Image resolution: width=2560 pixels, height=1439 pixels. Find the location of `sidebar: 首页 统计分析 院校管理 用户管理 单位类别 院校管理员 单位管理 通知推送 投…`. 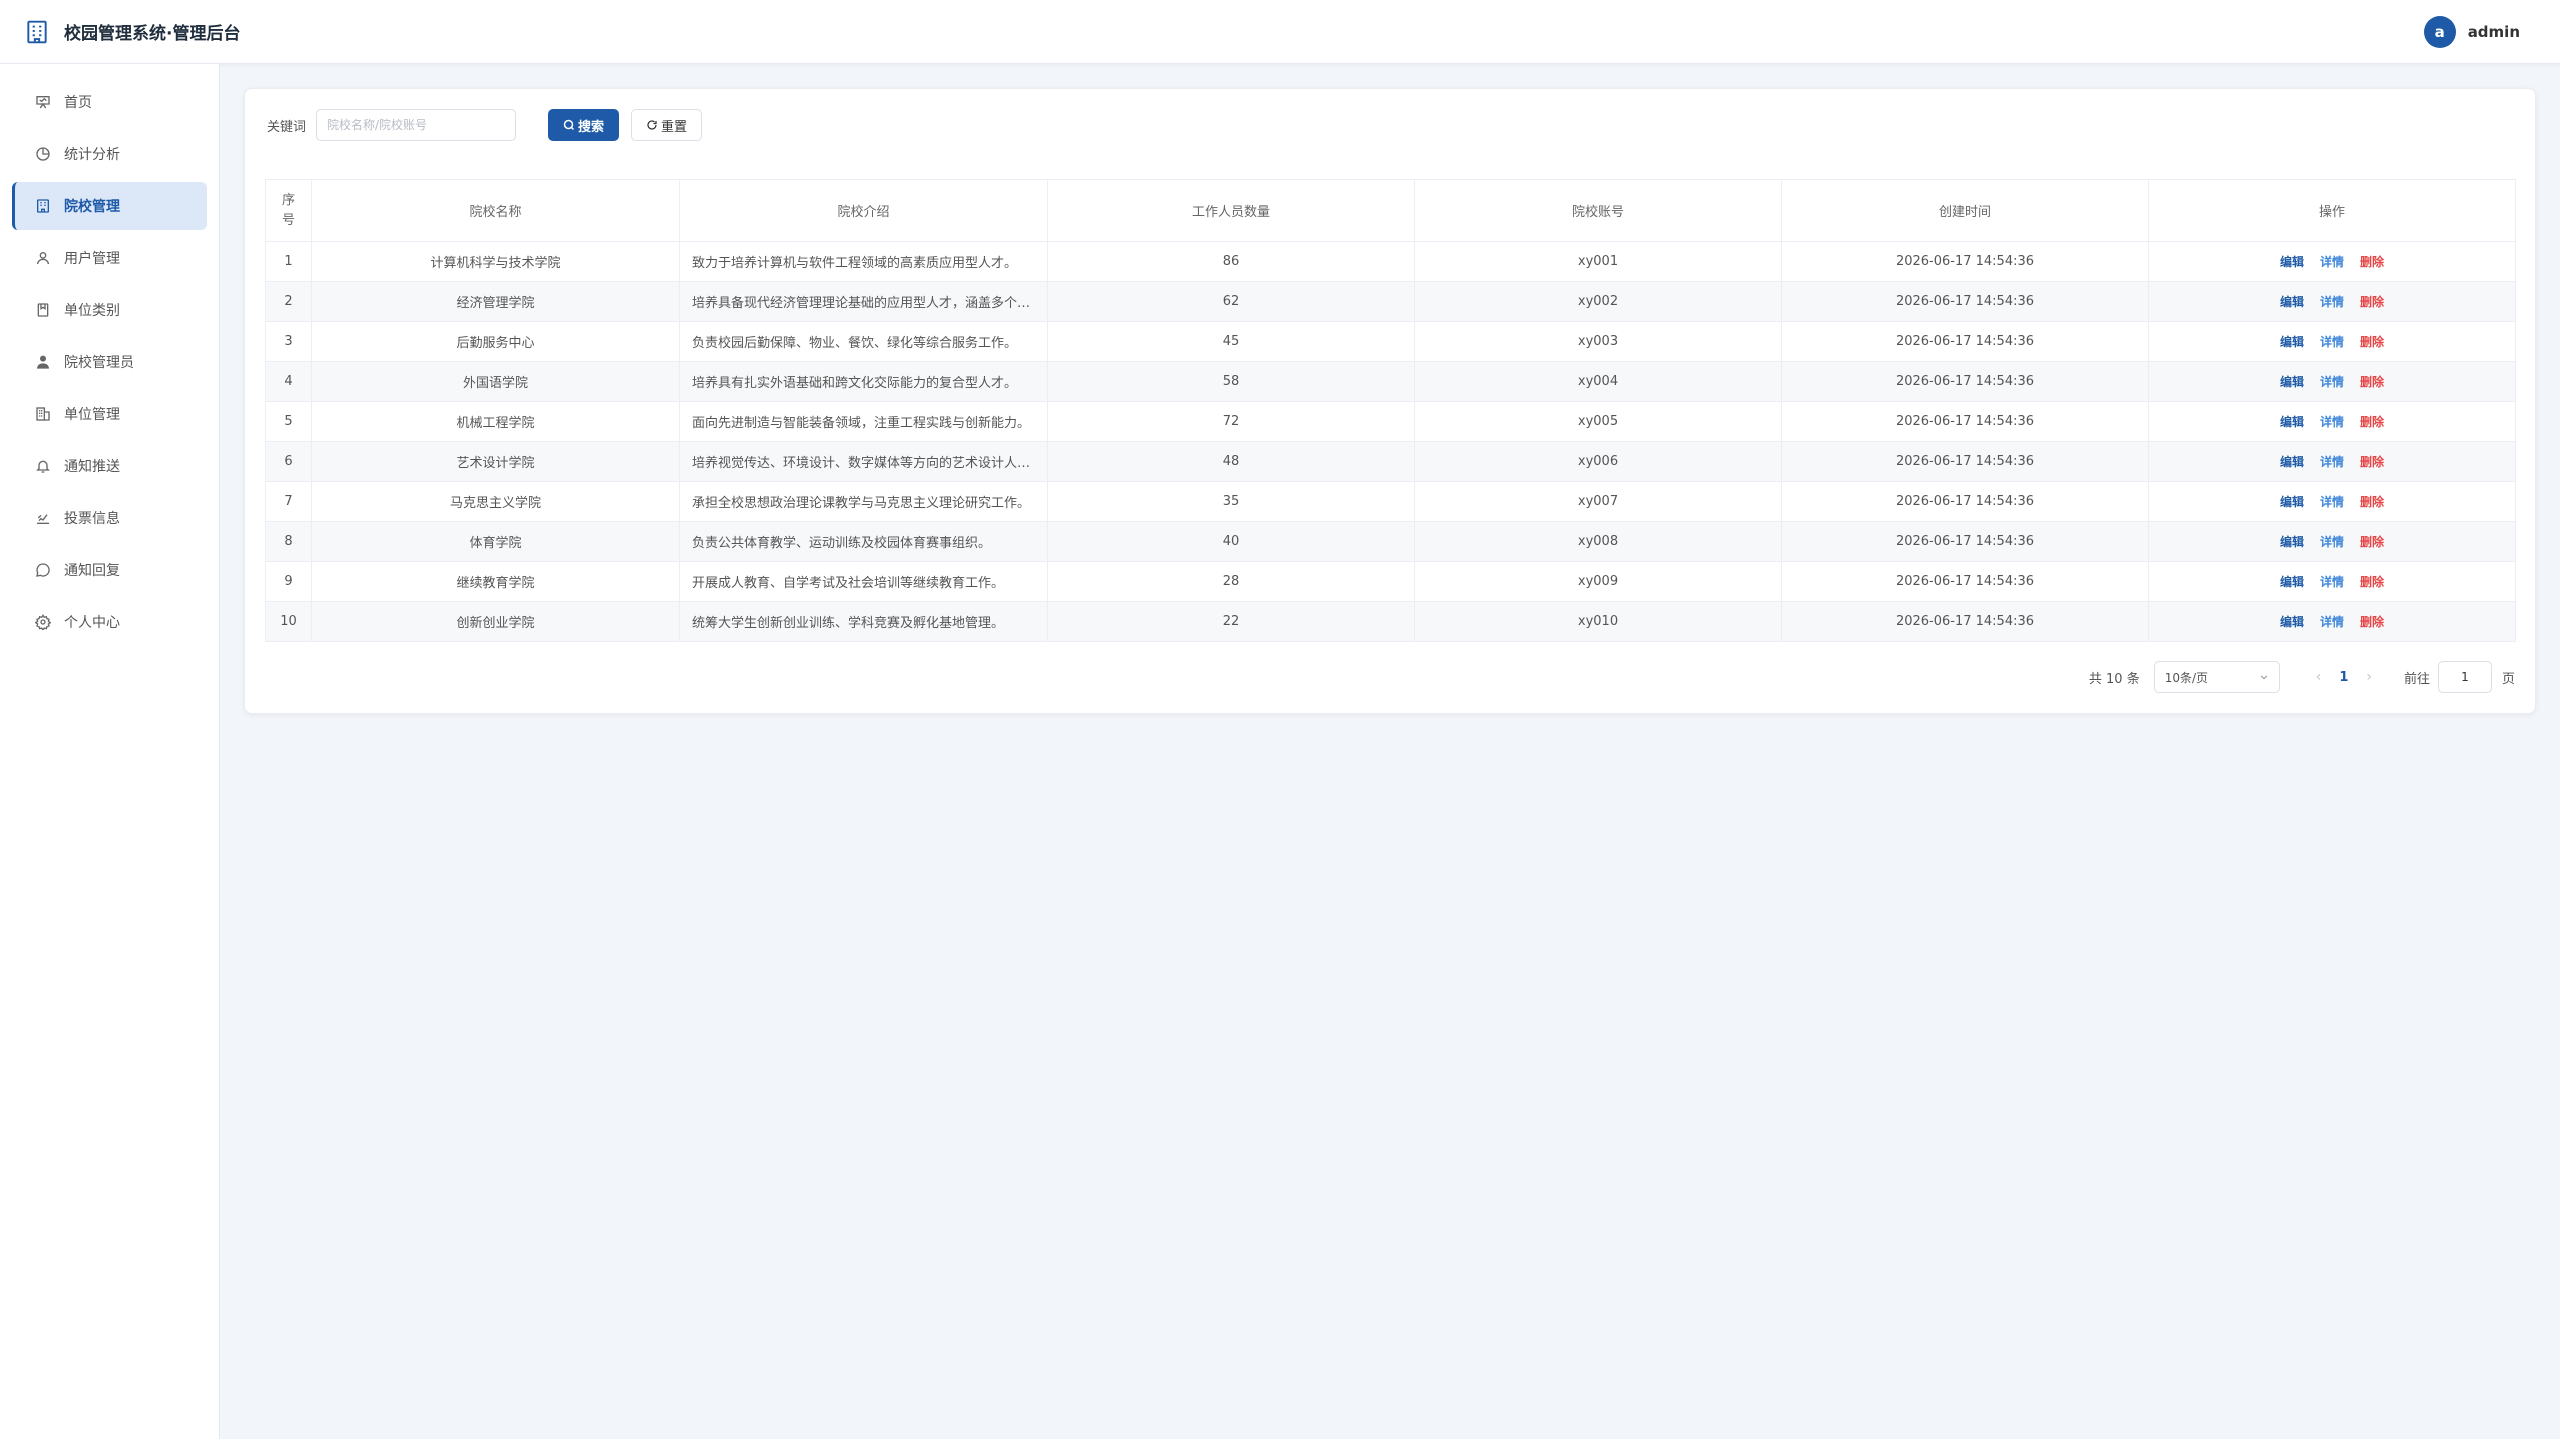

sidebar: 首页 统计分析 院校管理 用户管理 单位类别 院校管理员 单位管理 通知推送 投… is located at coordinates (110, 751).